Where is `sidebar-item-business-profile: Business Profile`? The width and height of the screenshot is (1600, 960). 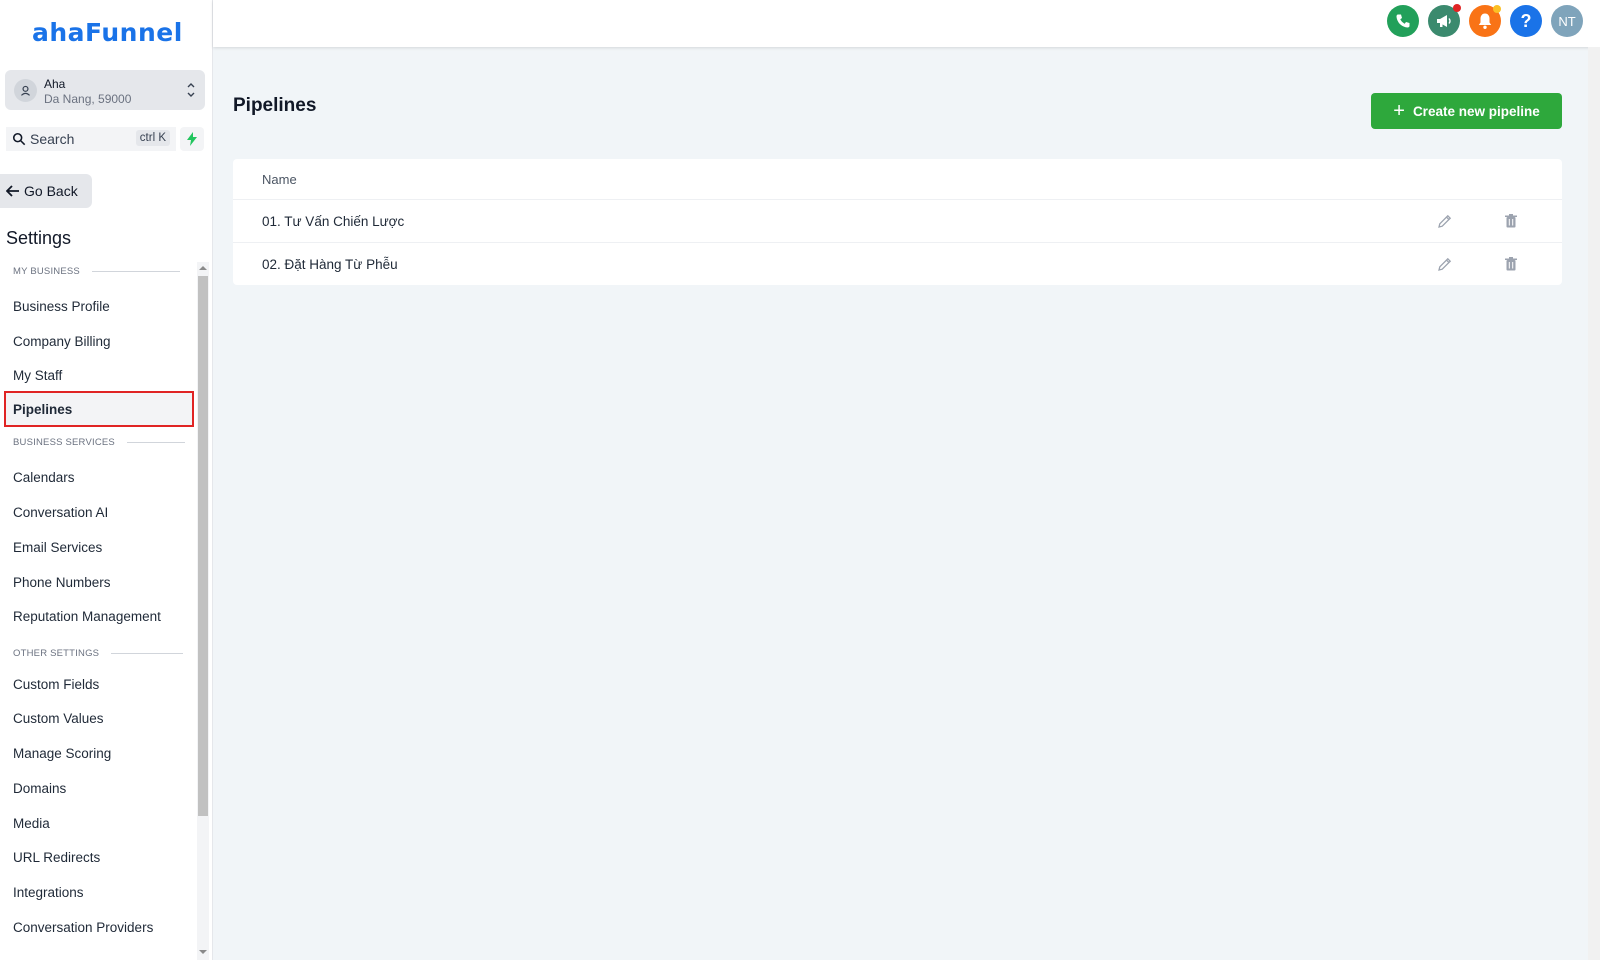 sidebar-item-business-profile: Business Profile is located at coordinates (99, 306).